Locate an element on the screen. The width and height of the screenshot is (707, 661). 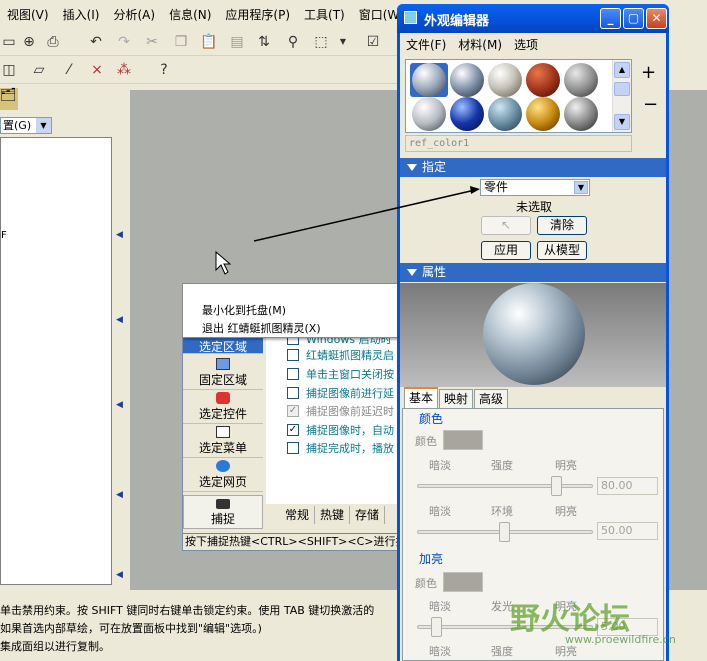
tab-basic: 基本 is located at coordinates (421, 397).